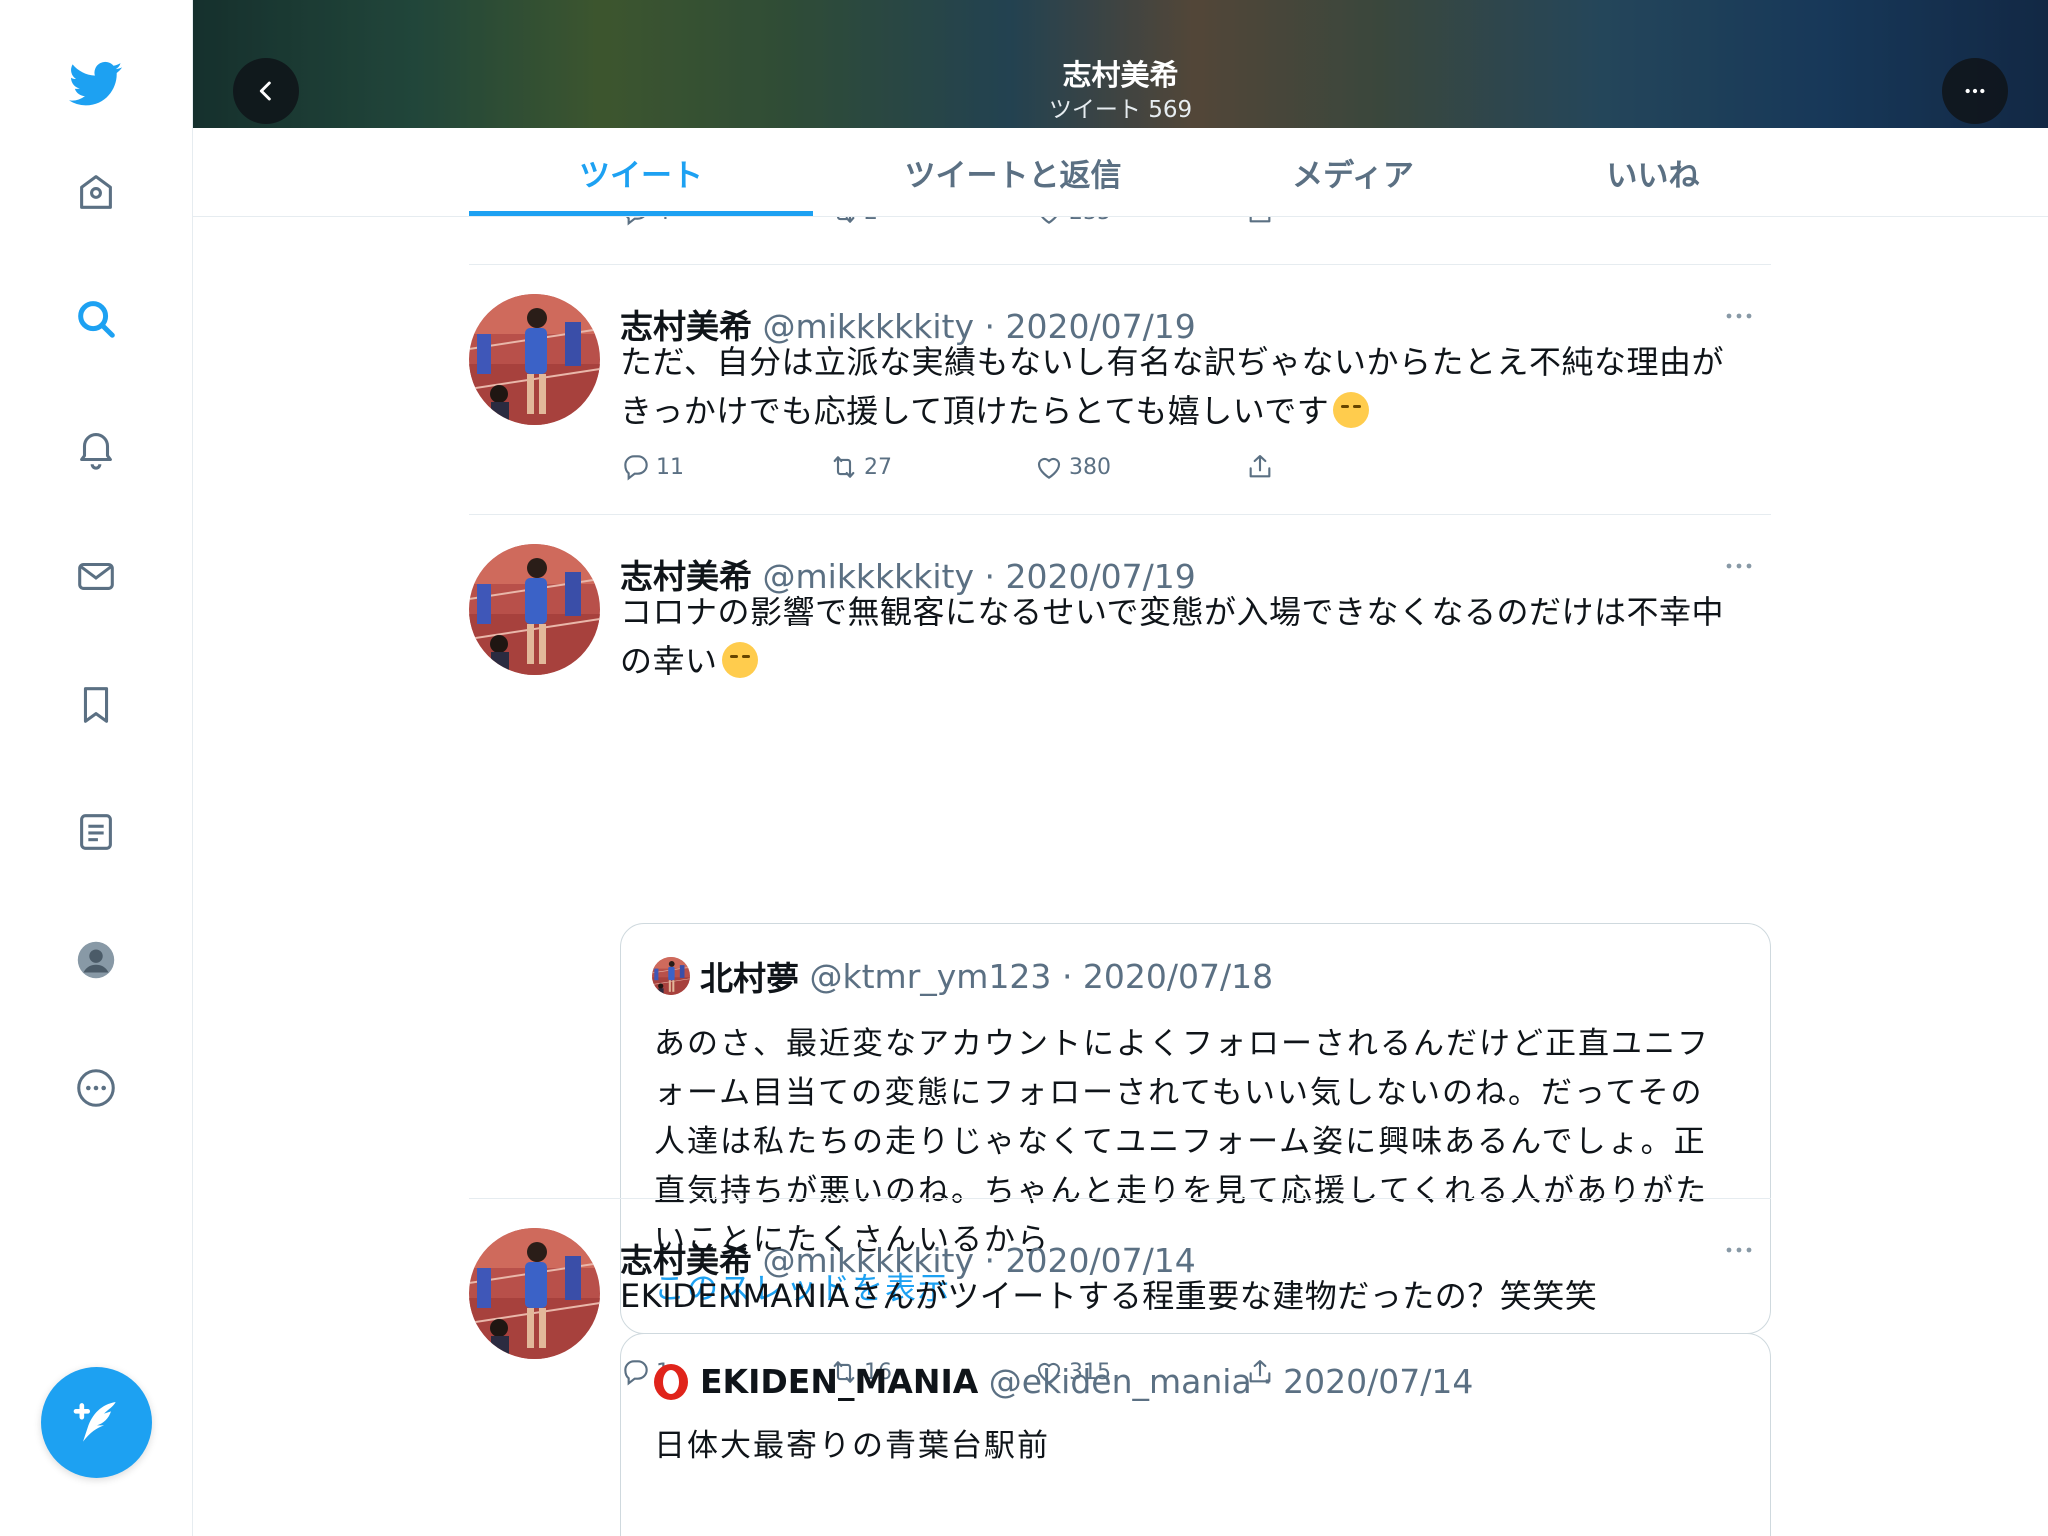 Image resolution: width=2048 pixels, height=1536 pixels. Describe the element at coordinates (1182, 1044) in the screenshot. I see `quoted-text-line: あのさ、最近変なアカウントによくフォローされるんだけど正直ユニフ` at that location.